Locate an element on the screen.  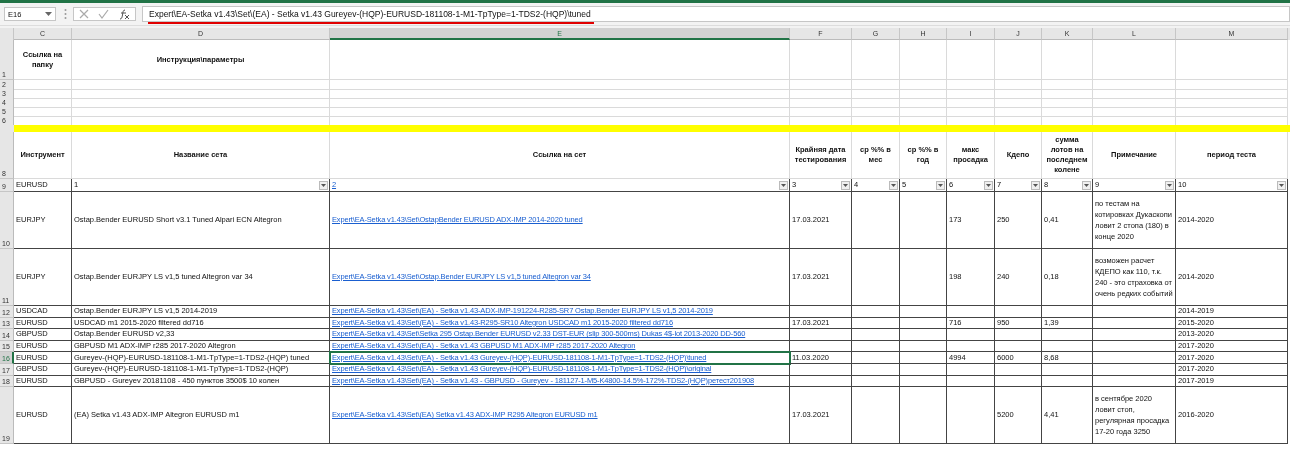
formula-bar: Expert\EA-Setka v1.43\Set\(EA) - Setka v1.43 Gureyev-(HQP)-EURUSD-181108-1-M1-TpType=1-TDS2-(HQP)\tuned is located at coordinates (716, 14).